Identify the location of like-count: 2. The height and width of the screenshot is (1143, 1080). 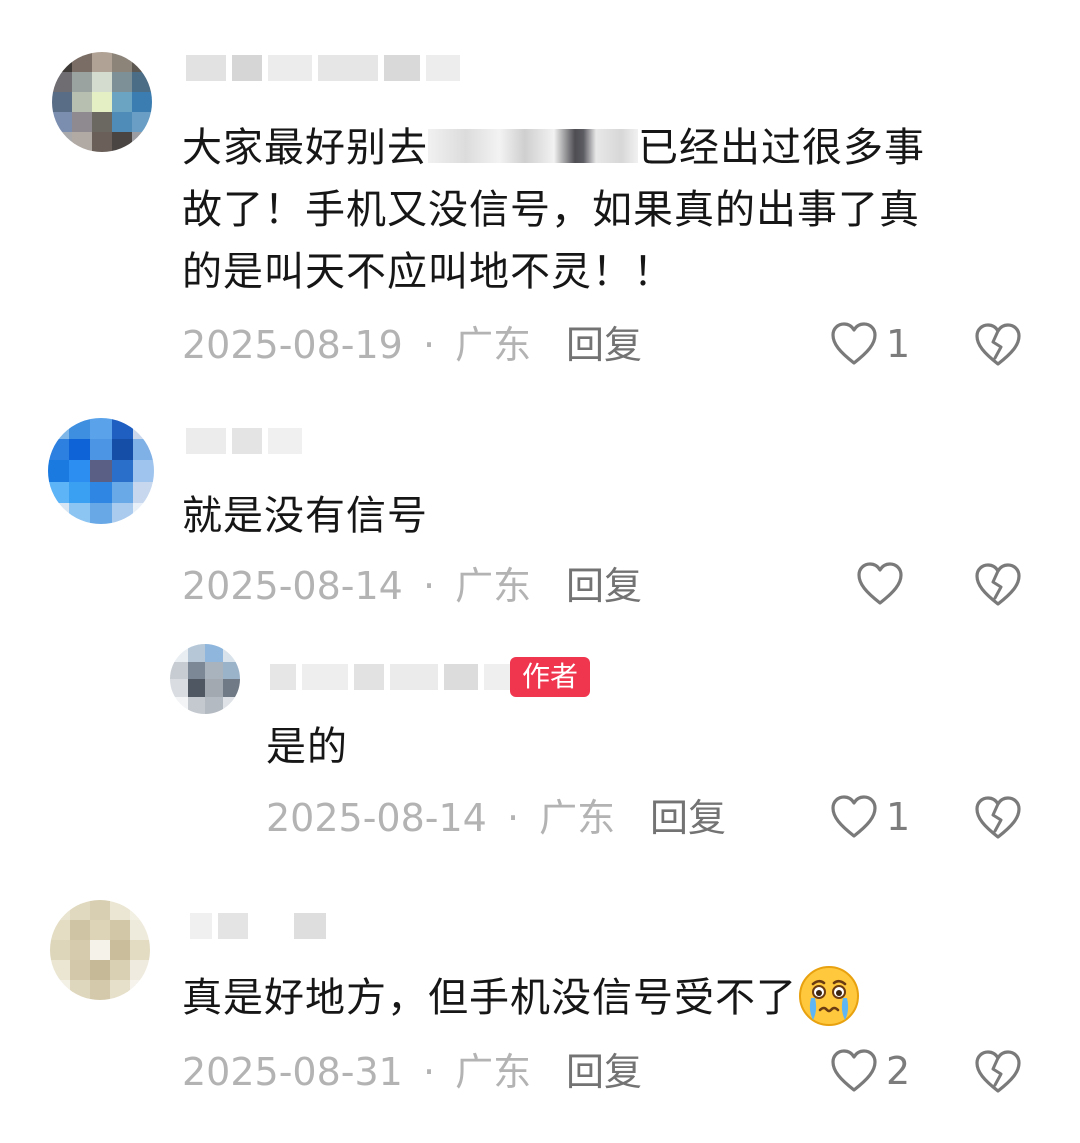
(898, 1071).